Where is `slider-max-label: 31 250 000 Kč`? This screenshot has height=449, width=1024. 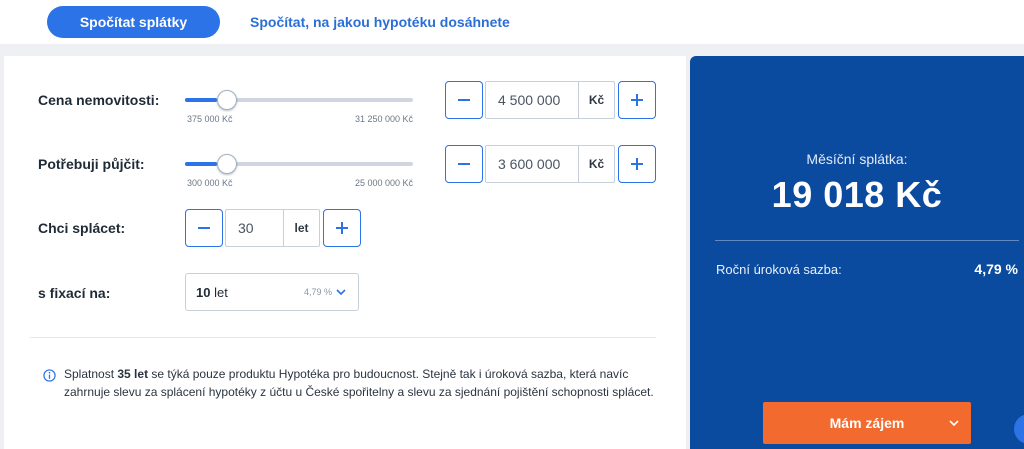 slider-max-label: 31 250 000 Kč is located at coordinates (383, 119).